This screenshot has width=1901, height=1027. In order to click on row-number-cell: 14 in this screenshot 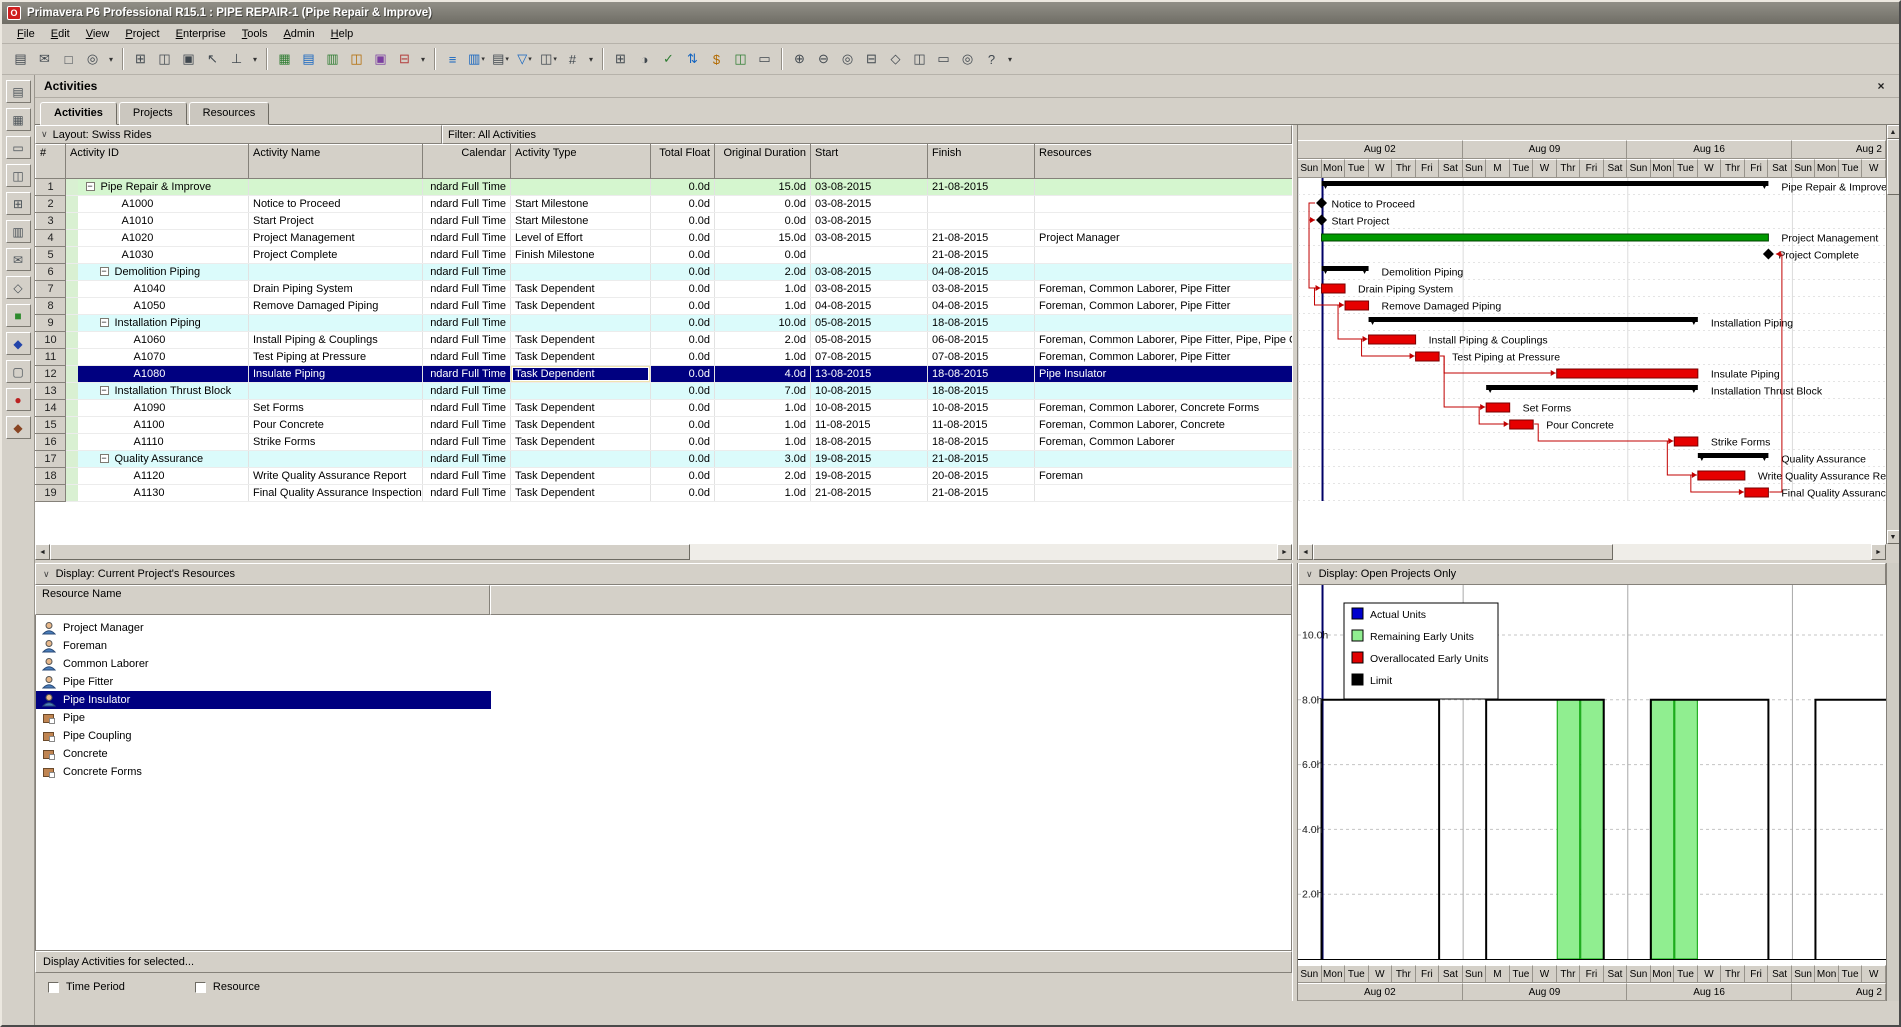, I will do `click(50, 408)`.